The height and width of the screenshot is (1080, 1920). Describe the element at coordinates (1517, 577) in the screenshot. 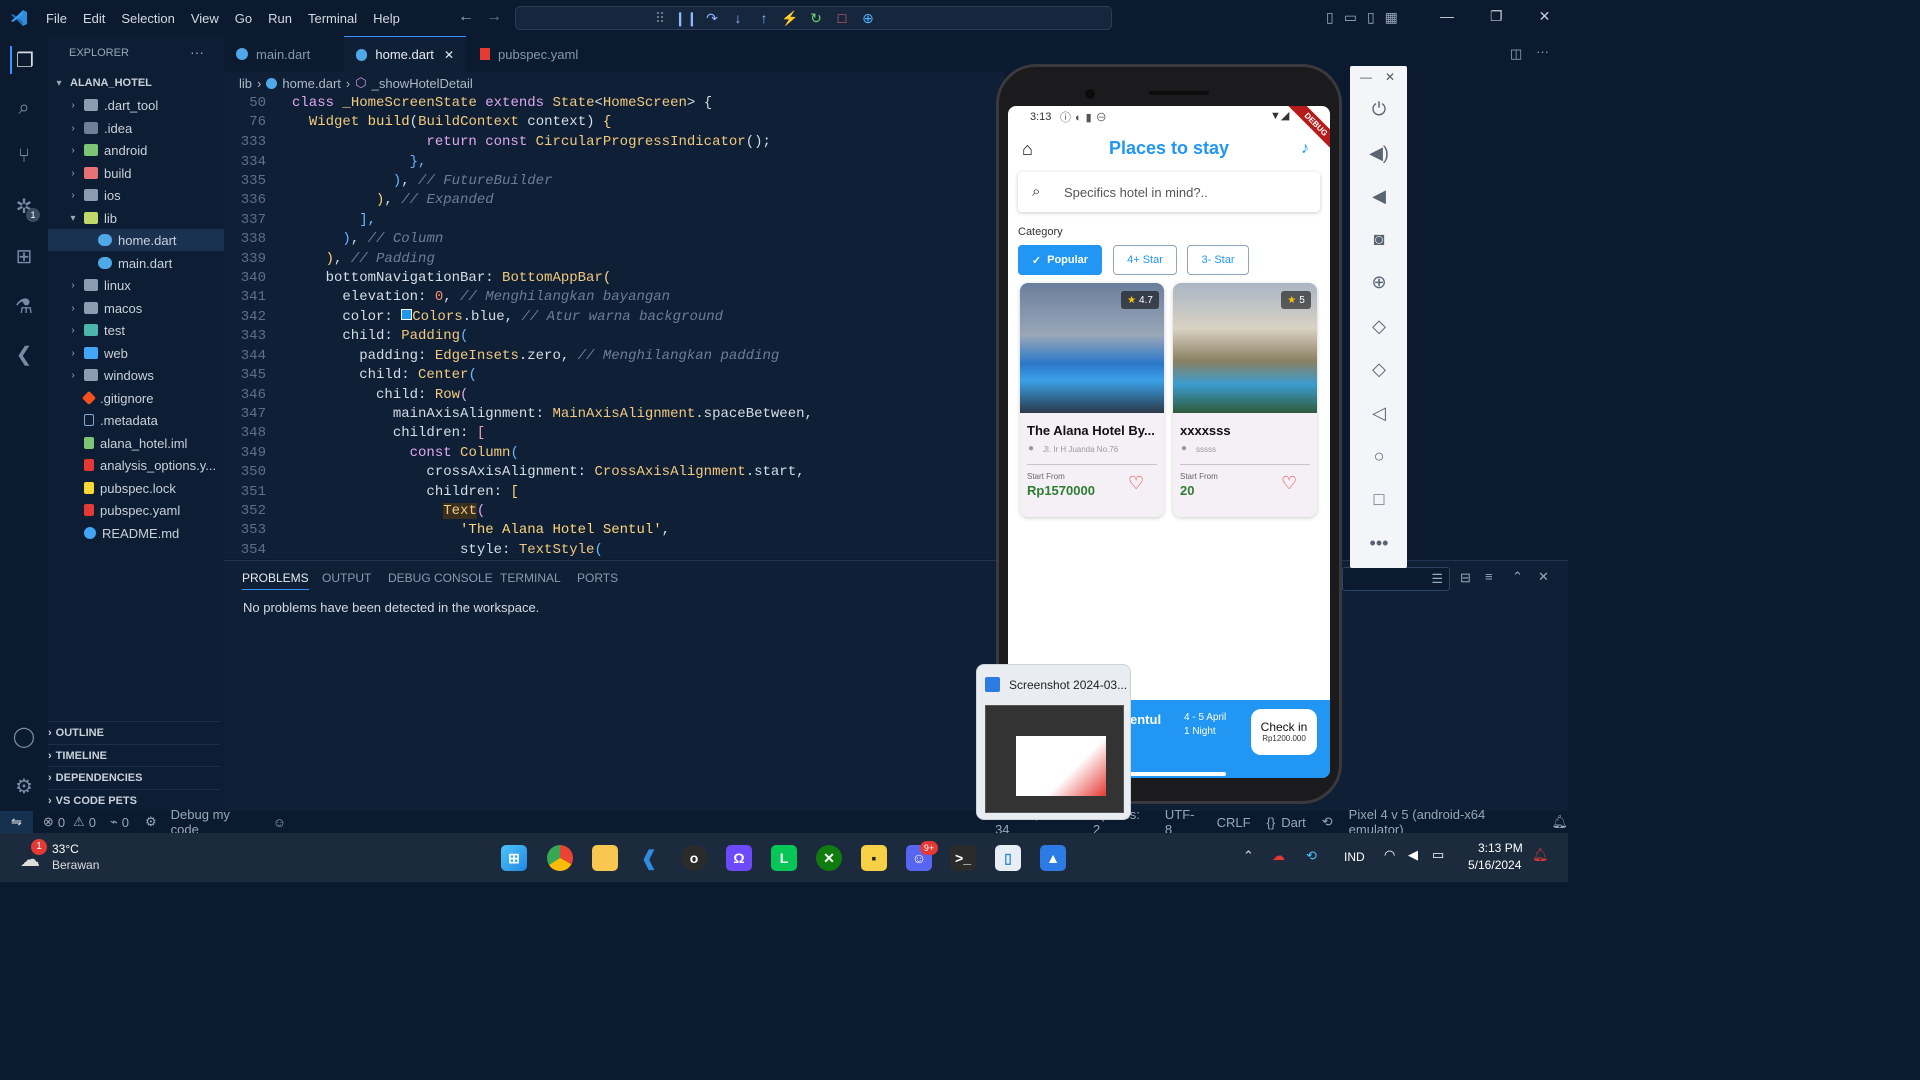

I see `maximize-panel-icon: ⌃` at that location.